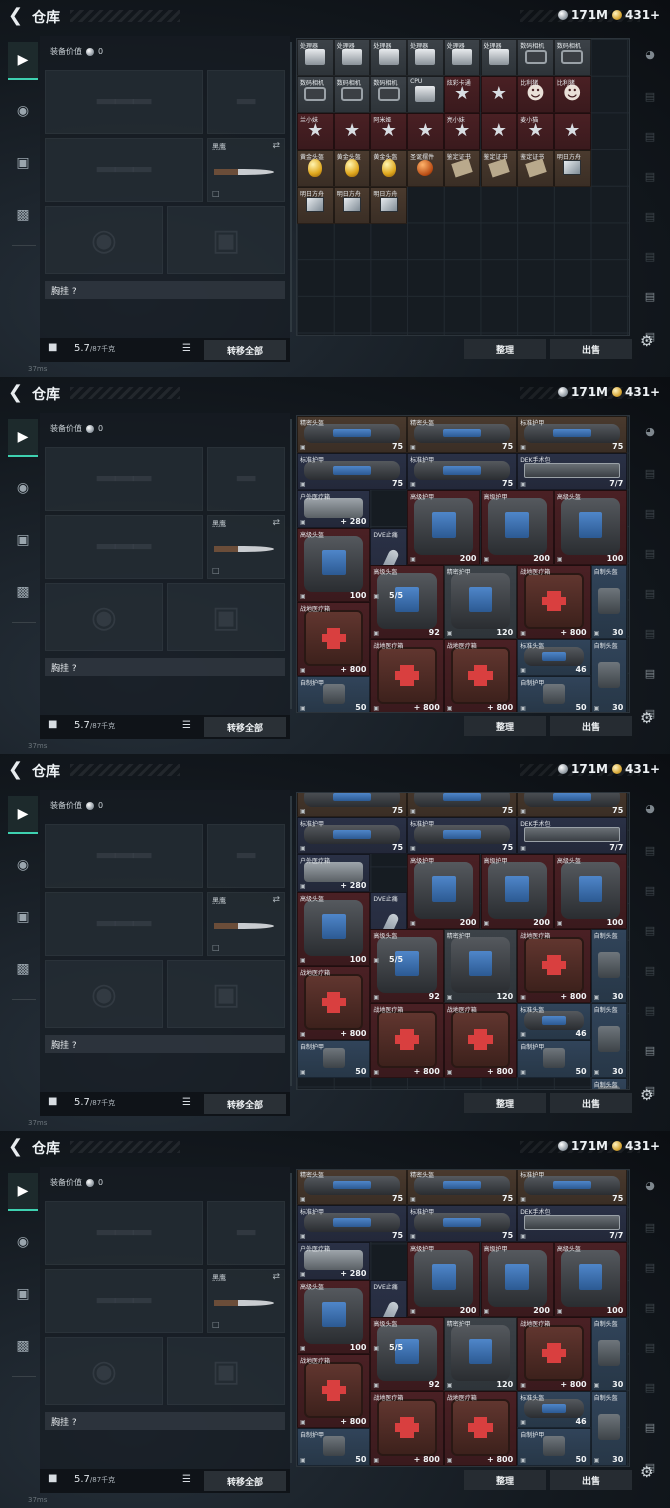  What do you see at coordinates (425, 94) in the screenshot?
I see `storage-item: CPU` at bounding box center [425, 94].